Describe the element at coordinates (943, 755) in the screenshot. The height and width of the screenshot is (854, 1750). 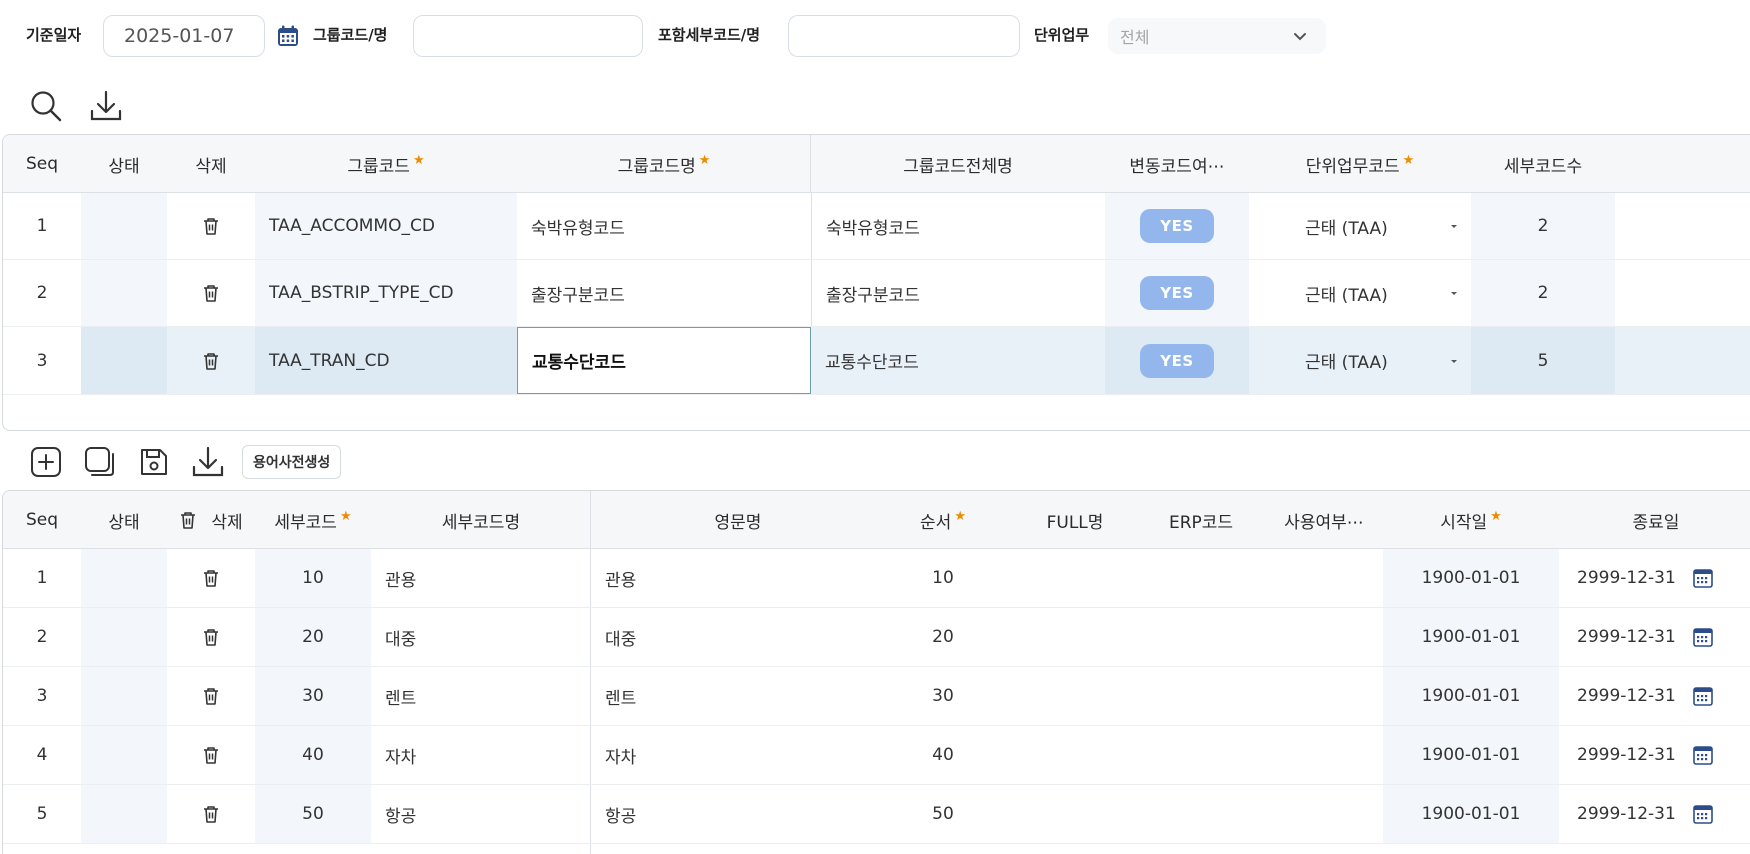
I see `row-order: 40` at that location.